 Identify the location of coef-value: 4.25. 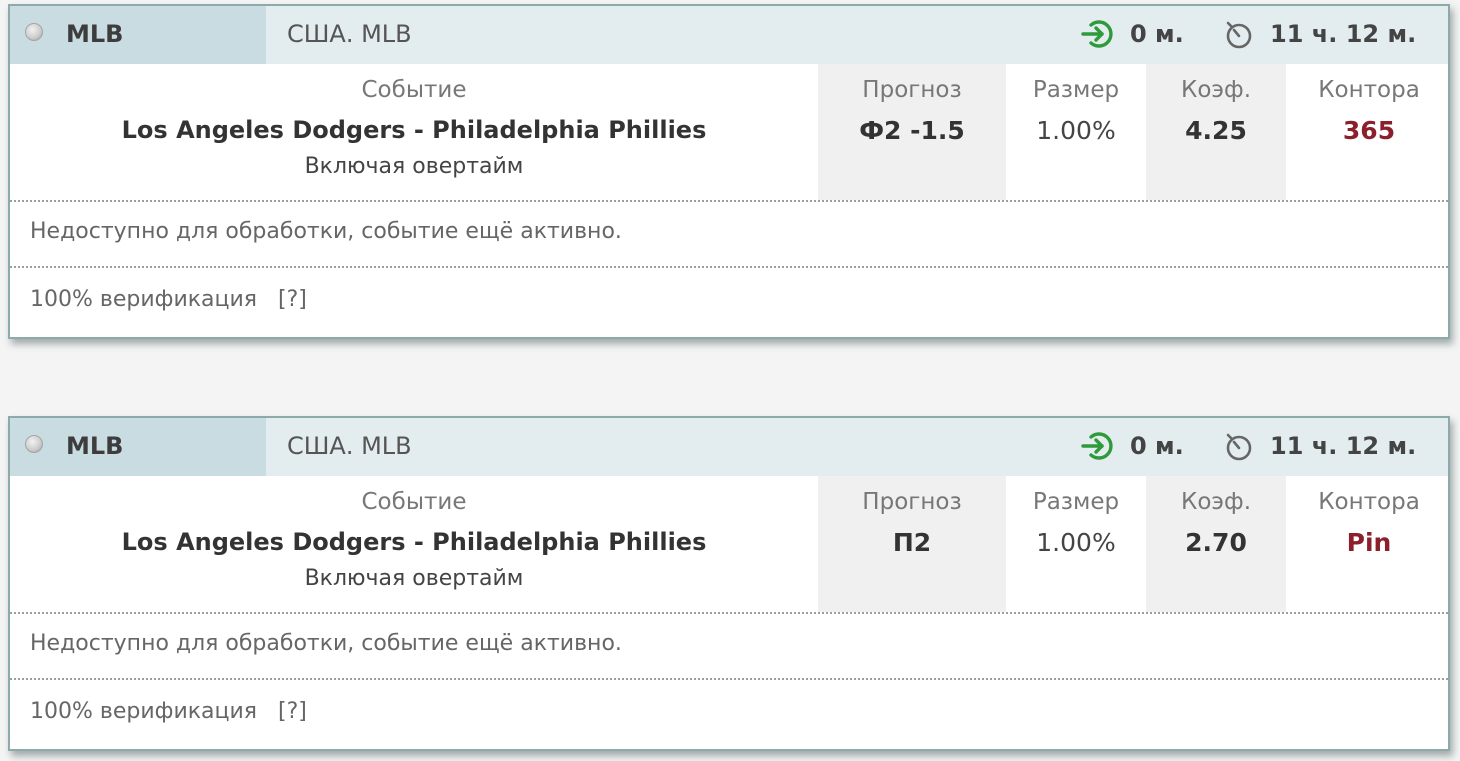
(1216, 130).